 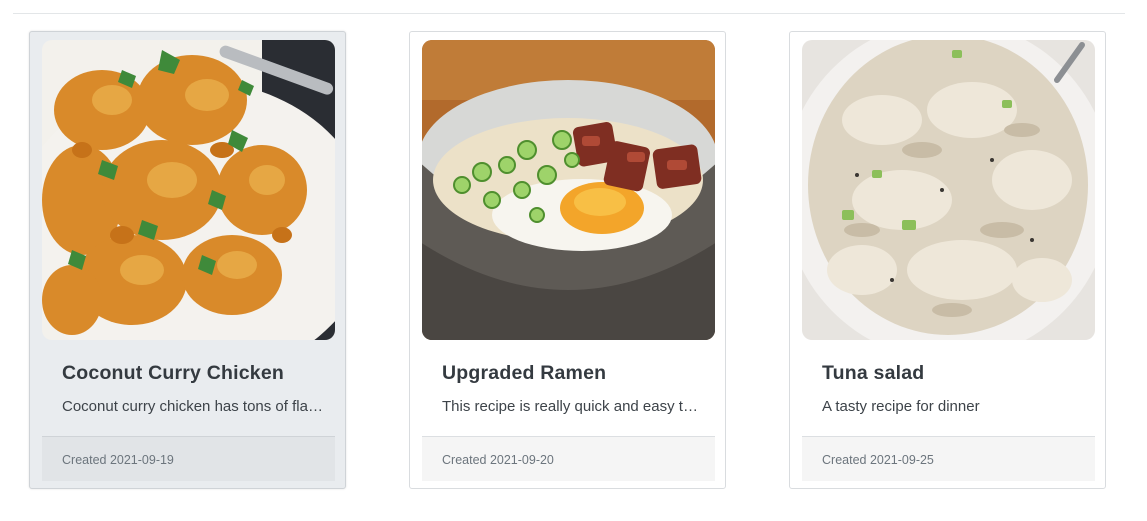 What do you see at coordinates (188, 190) in the screenshot?
I see `recipe-image-curry-chicken` at bounding box center [188, 190].